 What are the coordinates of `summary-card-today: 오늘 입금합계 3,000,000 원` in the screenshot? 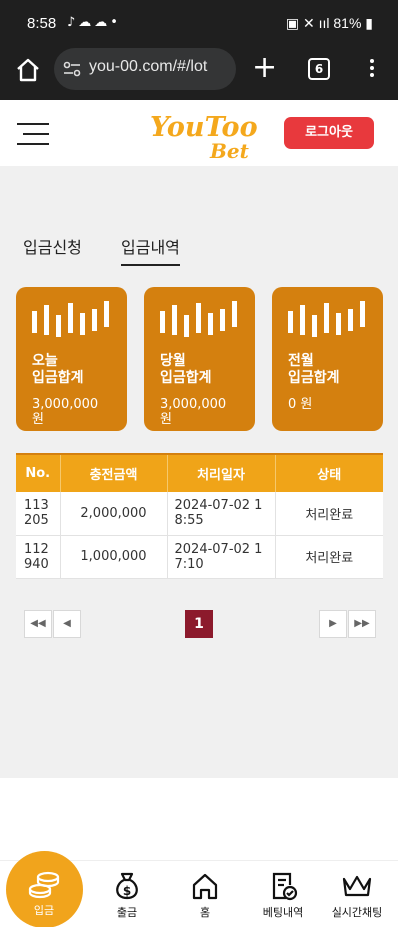 It's located at (71, 359).